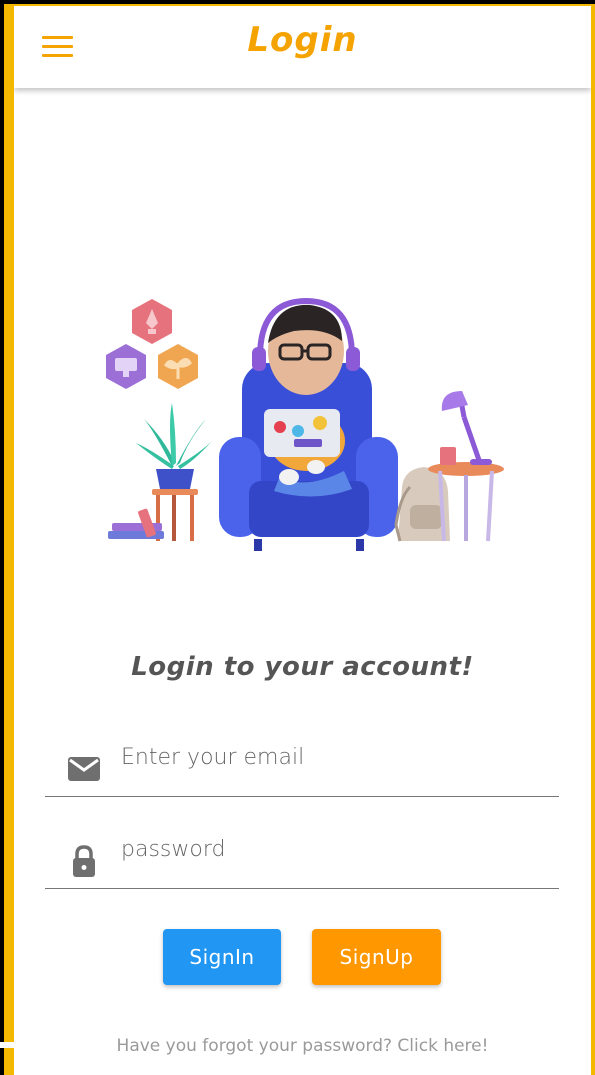 The image size is (595, 1075). I want to click on hexagon-monitor-icon, so click(126, 366).